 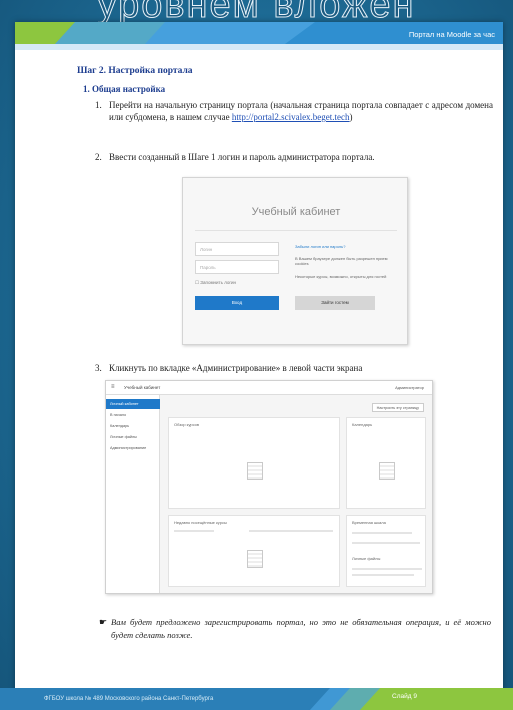 I want to click on admin-topbar: ≡ Учебный кабинет Администратор, so click(x=269, y=388).